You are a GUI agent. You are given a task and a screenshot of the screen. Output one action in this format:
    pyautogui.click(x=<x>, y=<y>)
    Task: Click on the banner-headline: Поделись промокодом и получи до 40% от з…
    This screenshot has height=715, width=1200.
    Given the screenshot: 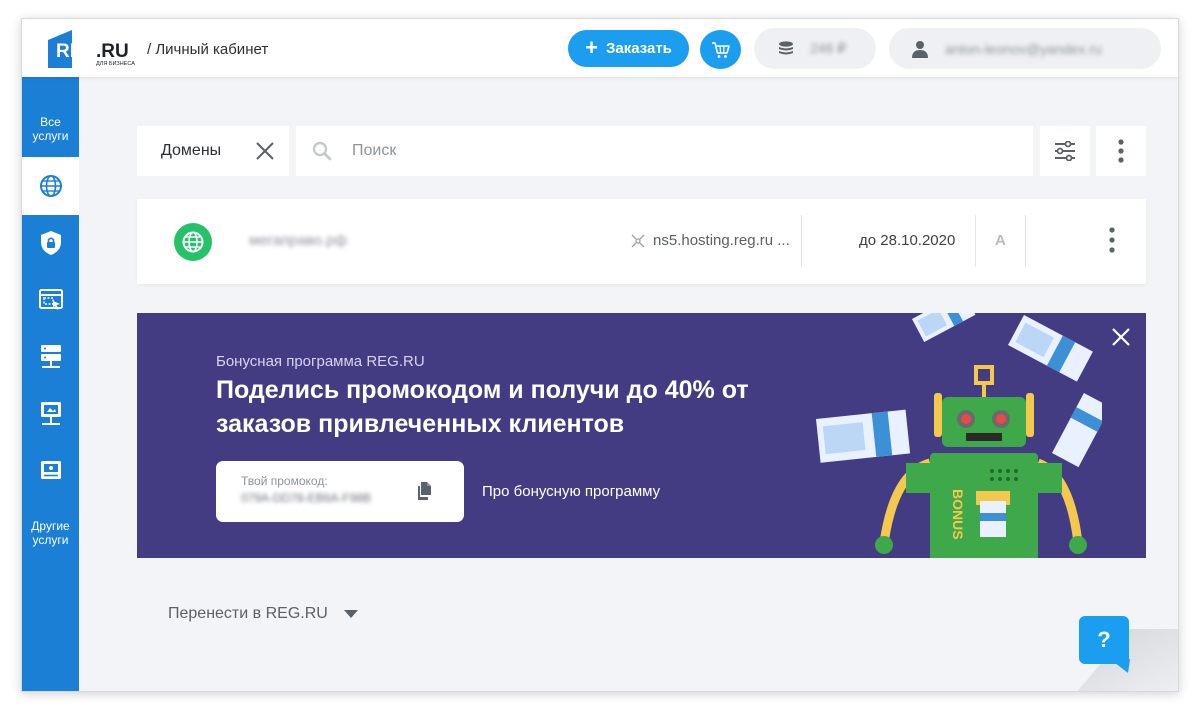 What is the action you would take?
    pyautogui.click(x=482, y=407)
    